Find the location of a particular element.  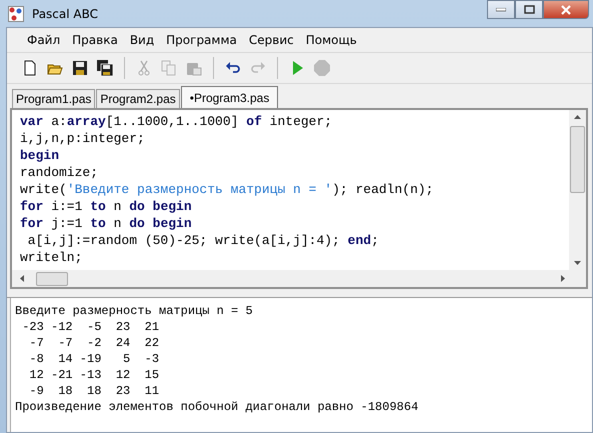

code-line: var a:array[1..1000,1..1000] of integer; is located at coordinates (177, 121).